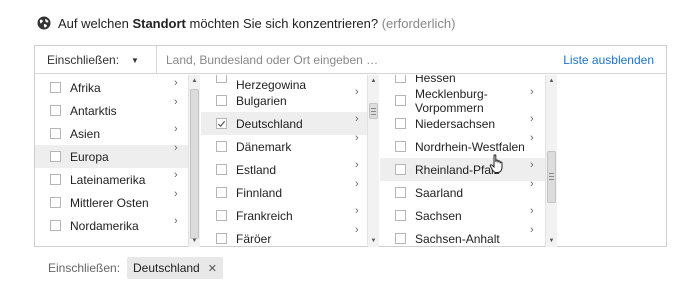 This screenshot has width=700, height=290. I want to click on state-scrollbar: ▲ ▼, so click(551, 161).